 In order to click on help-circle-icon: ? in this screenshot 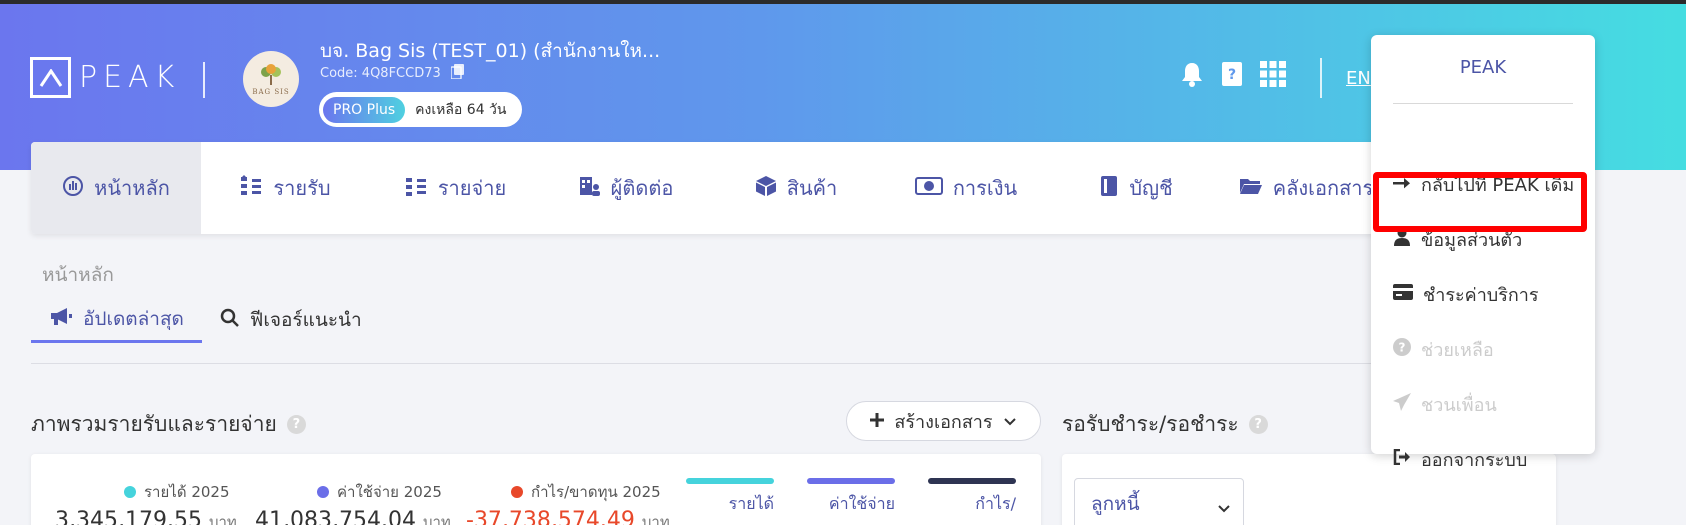, I will do `click(1402, 349)`.